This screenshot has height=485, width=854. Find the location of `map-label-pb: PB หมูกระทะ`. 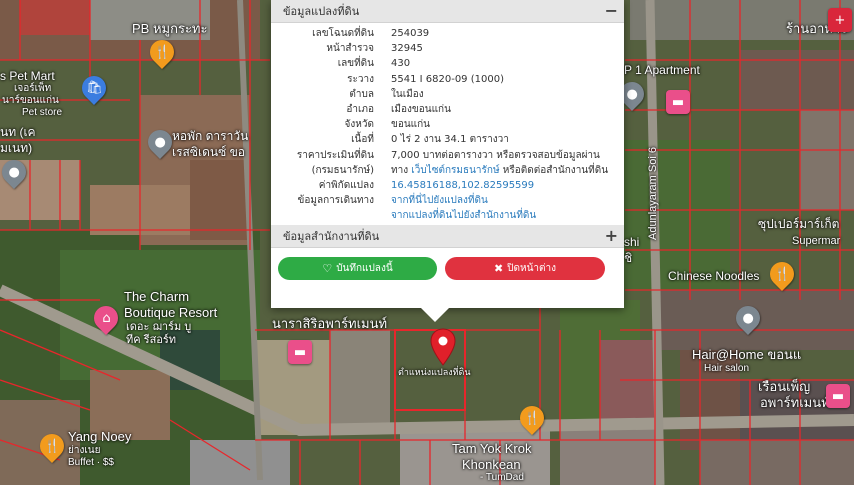

map-label-pb: PB หมูกระทะ is located at coordinates (170, 28).